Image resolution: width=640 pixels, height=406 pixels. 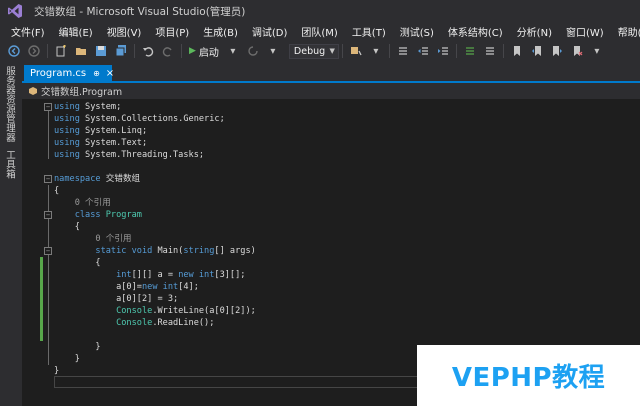 I want to click on left-tool-rail: 服务器资源管理器 工具箱, so click(x=11, y=234).